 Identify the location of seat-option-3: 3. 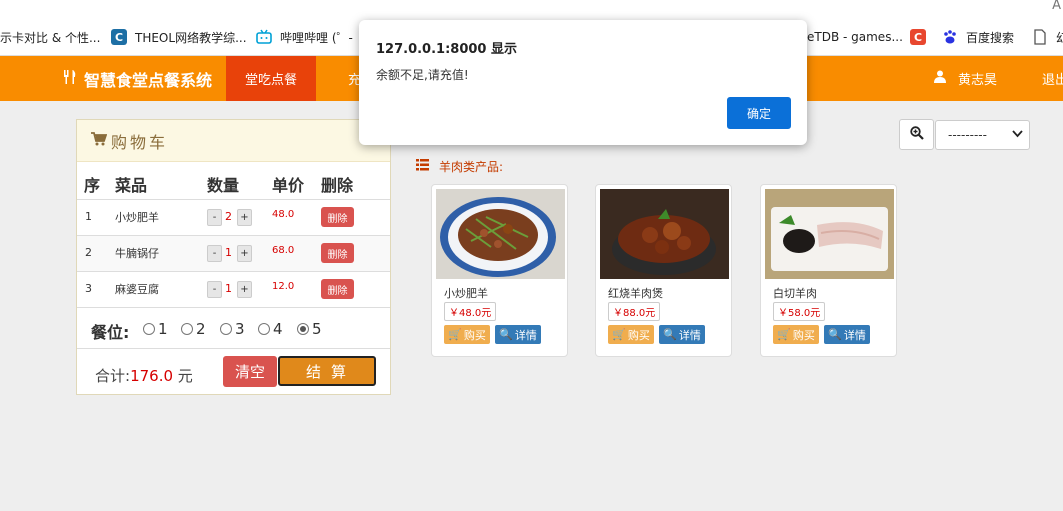
(232, 329).